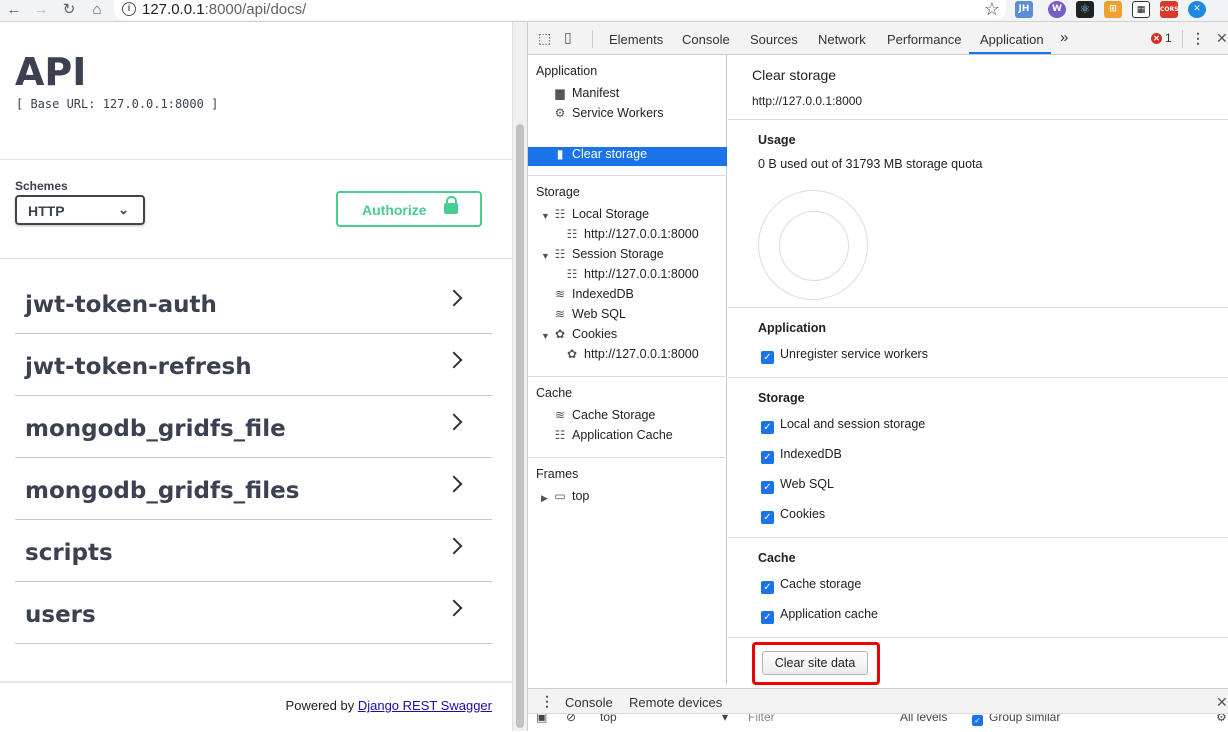  What do you see at coordinates (425, 705) in the screenshot?
I see `django-rest-swagger-link: Django REST Swagger` at bounding box center [425, 705].